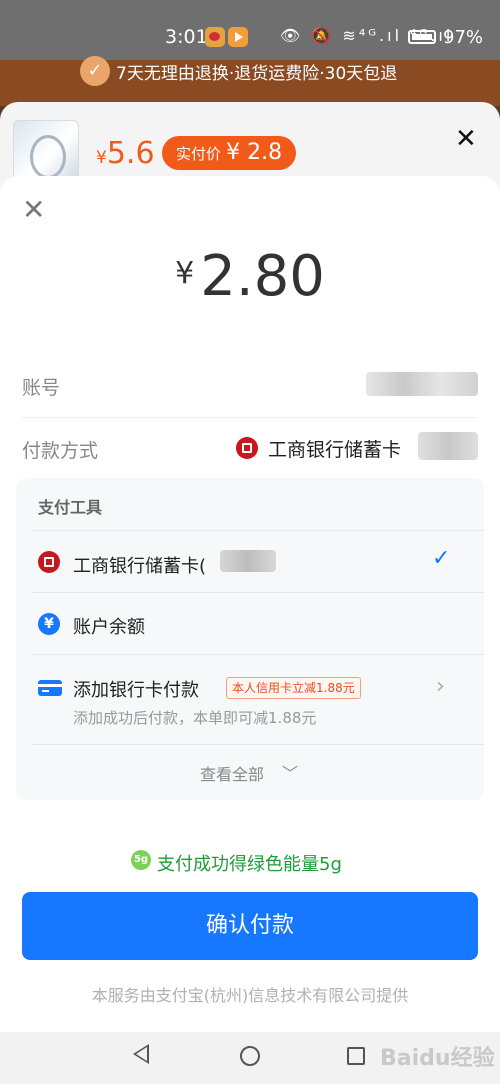 This screenshot has width=500, height=1084. Describe the element at coordinates (60, 451) in the screenshot. I see `payment-method-label: 付款方式` at that location.